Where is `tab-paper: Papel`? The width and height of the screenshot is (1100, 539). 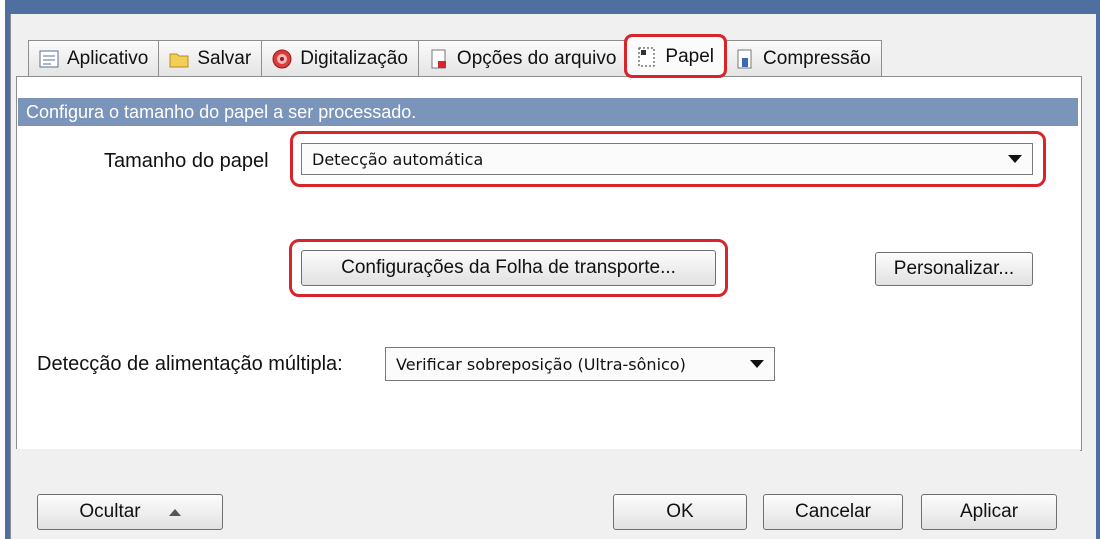 tab-paper: Papel is located at coordinates (676, 56).